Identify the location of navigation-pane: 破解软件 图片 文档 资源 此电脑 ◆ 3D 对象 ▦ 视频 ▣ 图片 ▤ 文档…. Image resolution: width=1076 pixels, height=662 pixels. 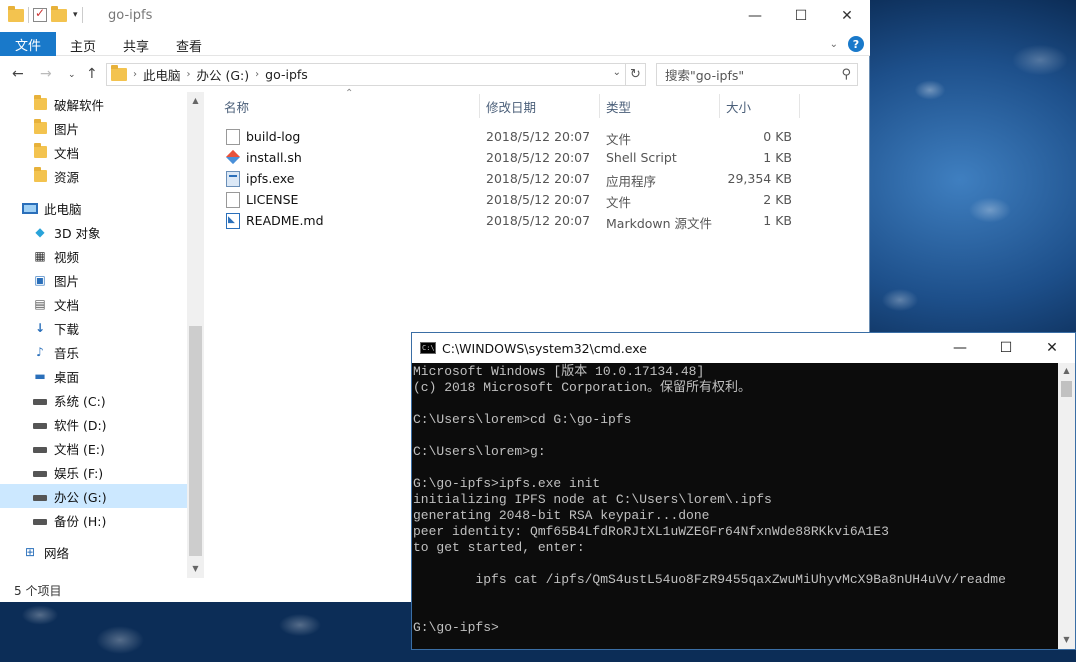
(102, 335).